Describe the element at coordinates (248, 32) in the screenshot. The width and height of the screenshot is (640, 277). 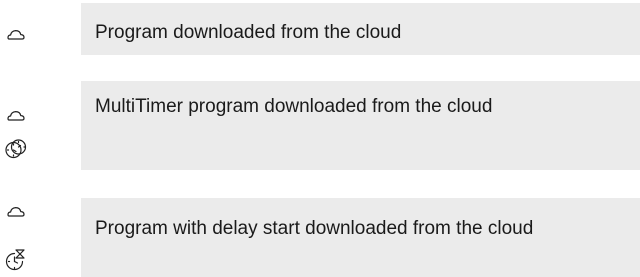
I see `description-text: Program downloaded from the cloud` at that location.